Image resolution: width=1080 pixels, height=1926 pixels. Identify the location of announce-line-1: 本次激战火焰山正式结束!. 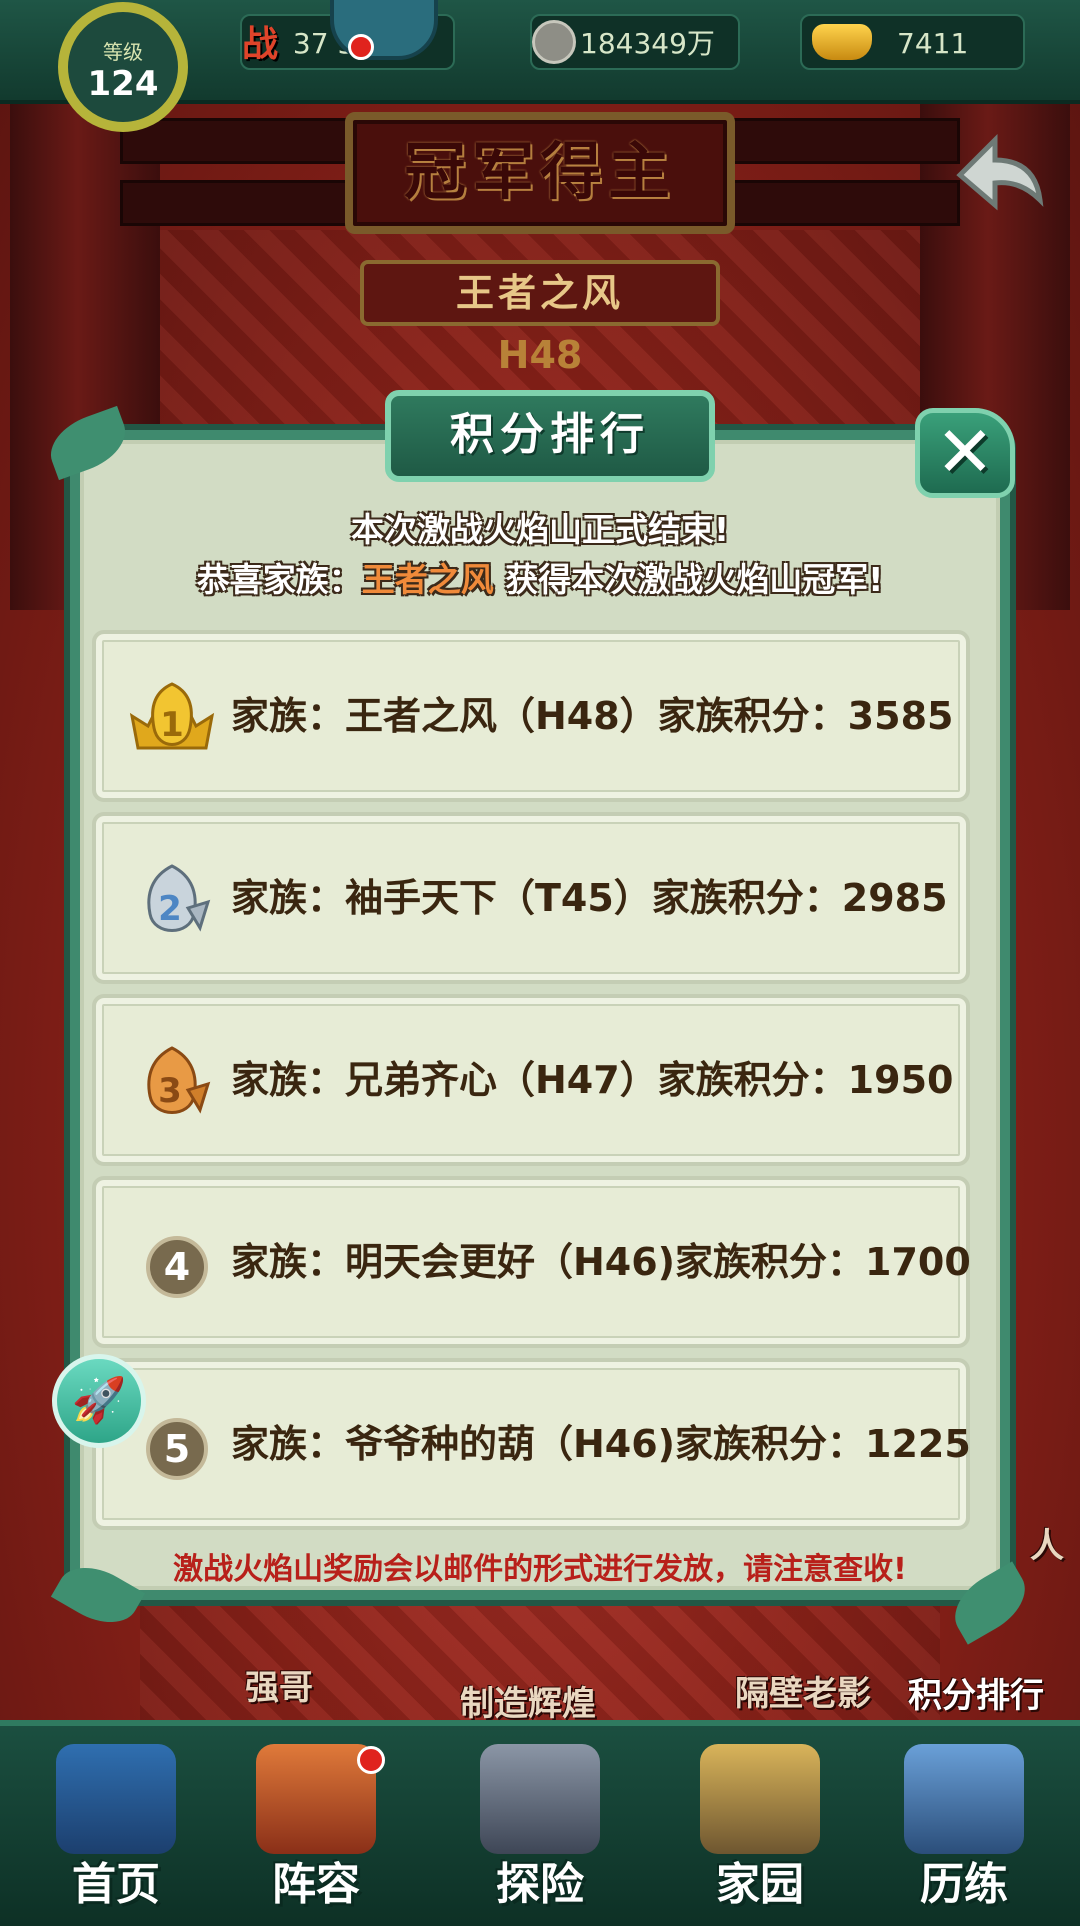
(540, 529).